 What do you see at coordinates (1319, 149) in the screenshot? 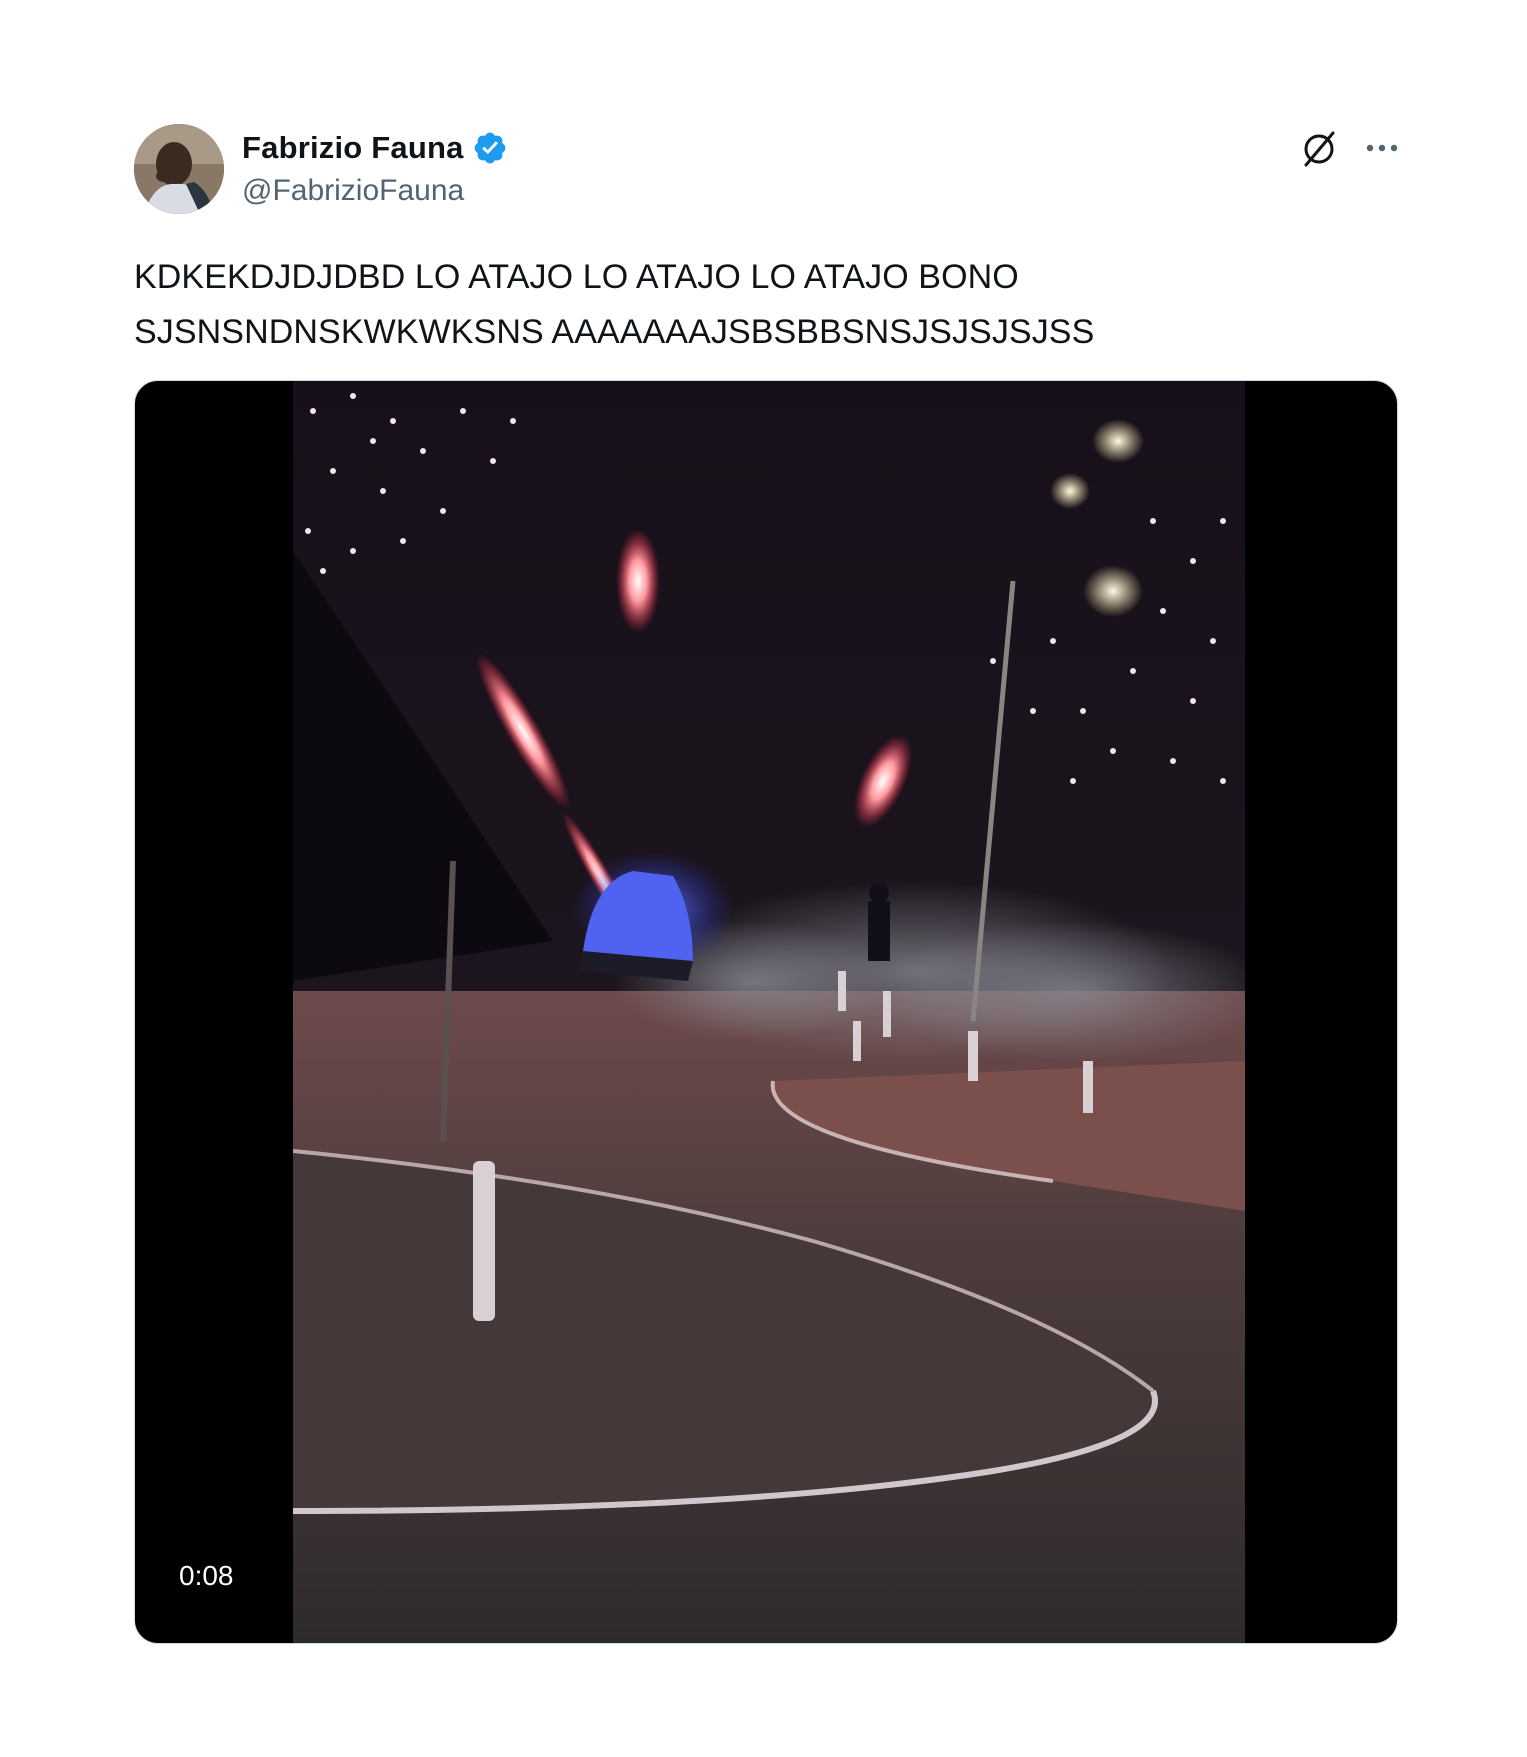
I see `grok-icon` at bounding box center [1319, 149].